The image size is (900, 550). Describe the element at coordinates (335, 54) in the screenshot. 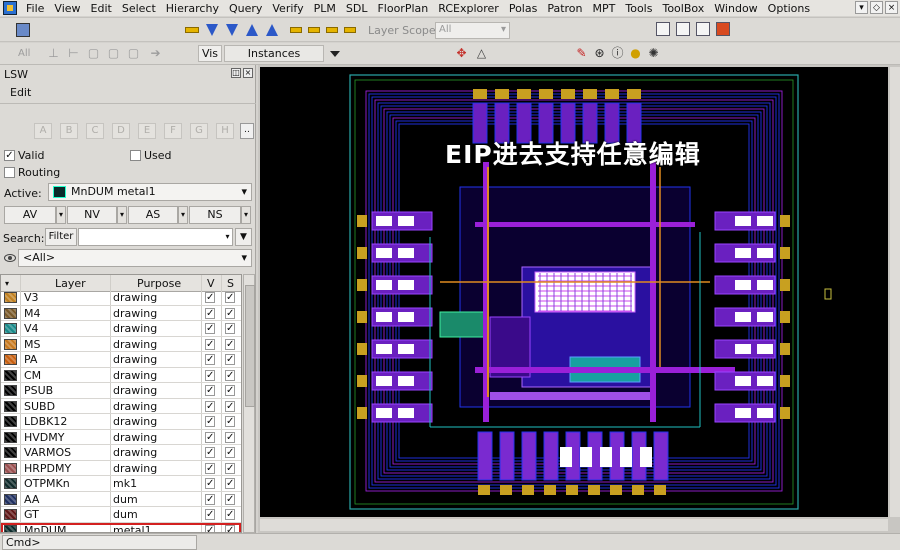

I see `instances-dropdown-icon` at that location.